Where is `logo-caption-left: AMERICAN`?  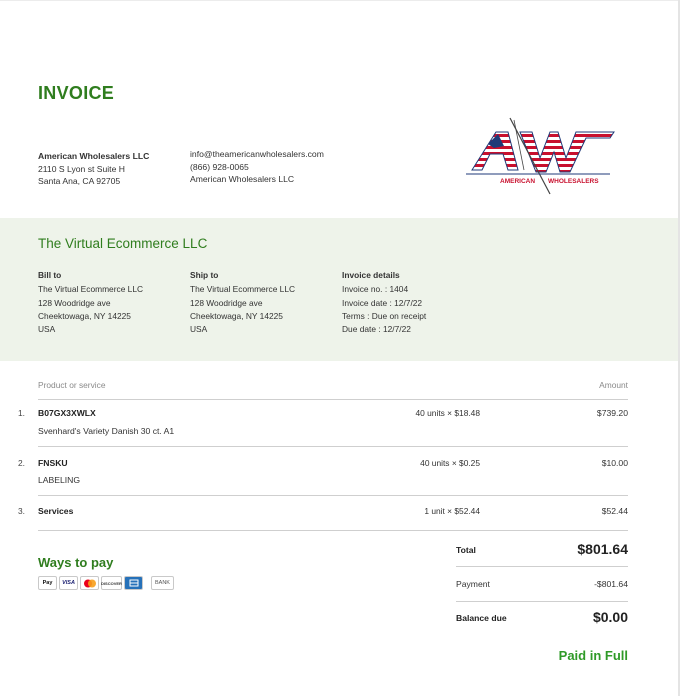
logo-caption-left: AMERICAN is located at coordinates (517, 181).